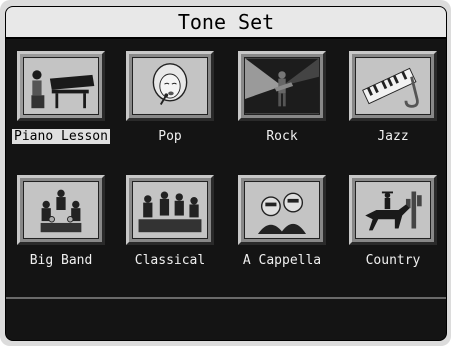 The height and width of the screenshot is (346, 451). I want to click on tone-label: Pop, so click(170, 136).